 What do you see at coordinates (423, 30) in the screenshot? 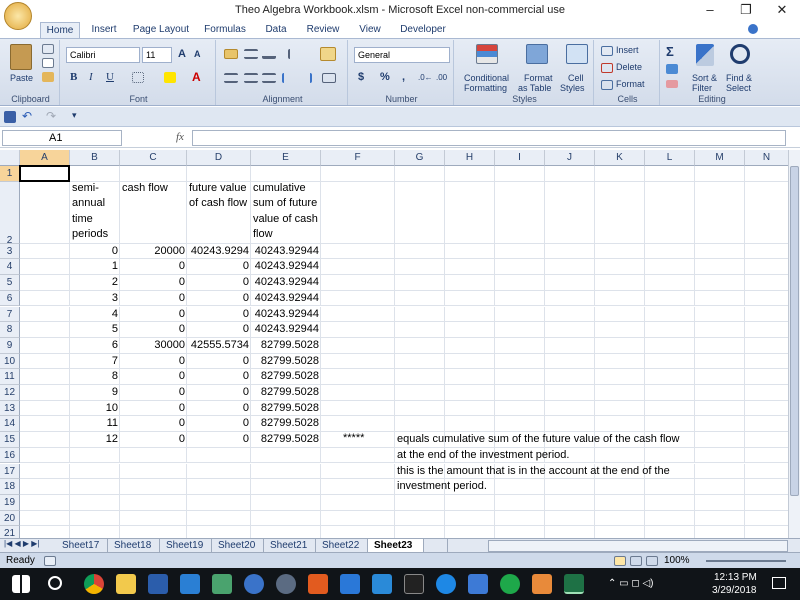
I see `tab-developer: Developer` at bounding box center [423, 30].